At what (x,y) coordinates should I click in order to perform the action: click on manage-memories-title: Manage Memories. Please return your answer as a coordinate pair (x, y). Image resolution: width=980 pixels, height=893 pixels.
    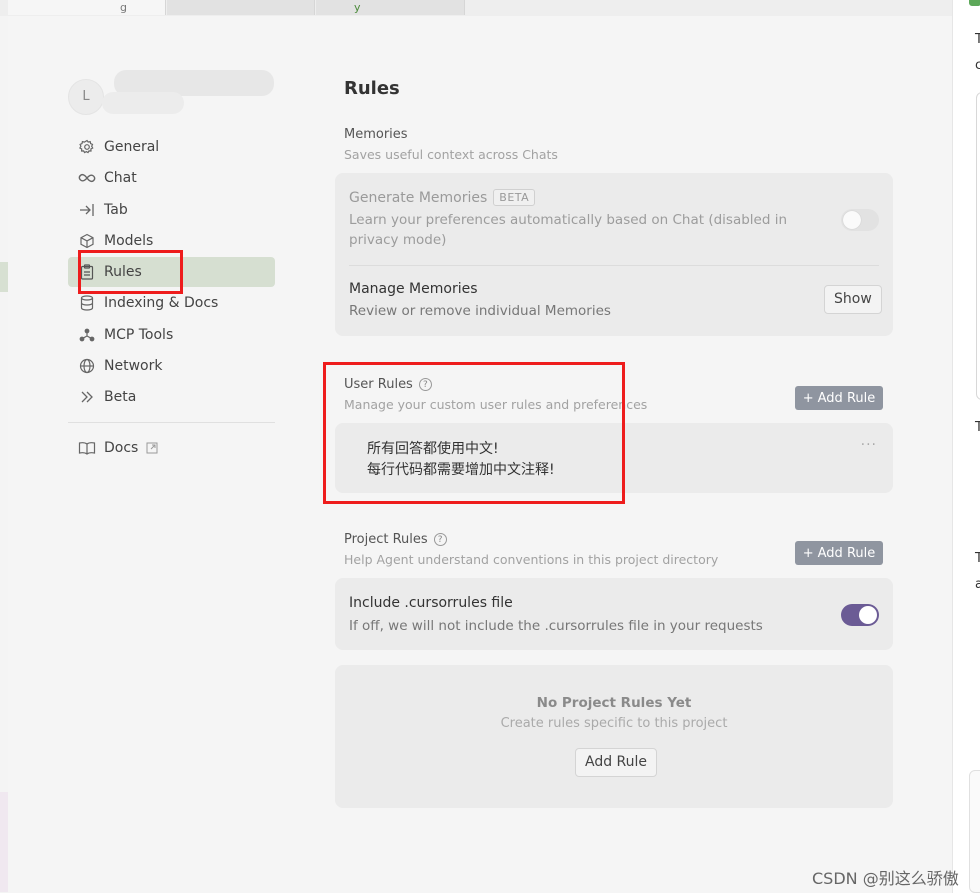
    Looking at the image, I should click on (413, 289).